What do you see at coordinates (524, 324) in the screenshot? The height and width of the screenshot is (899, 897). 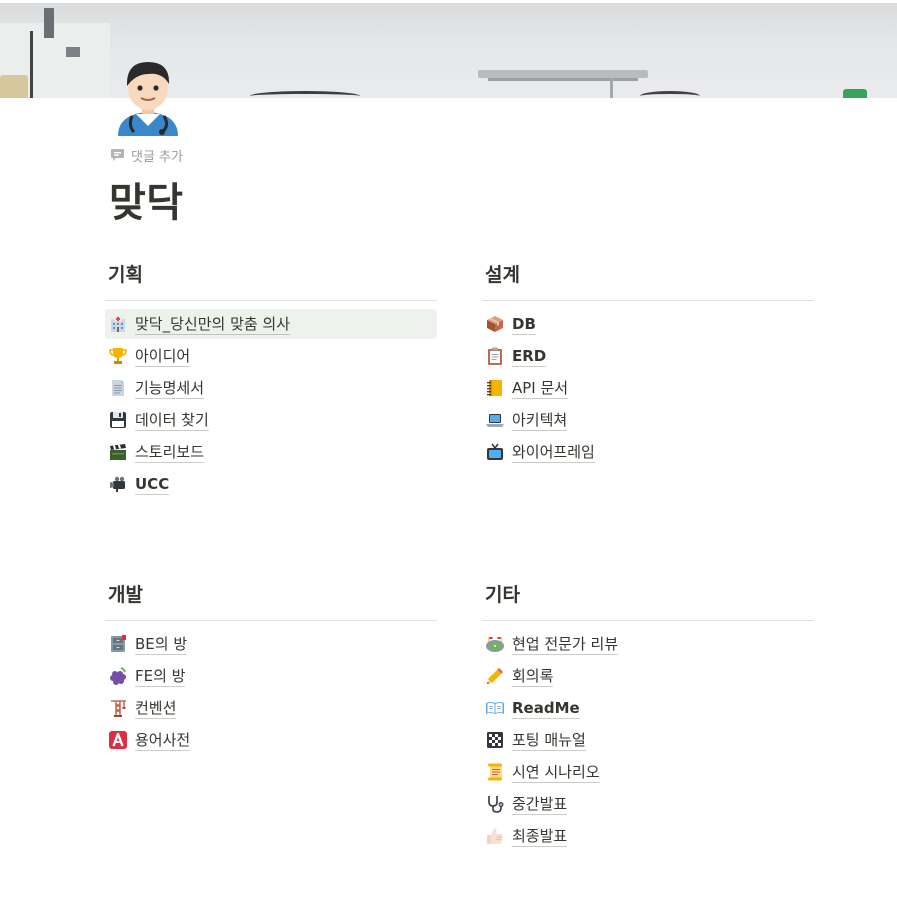 I see `page-link-label: DB` at bounding box center [524, 324].